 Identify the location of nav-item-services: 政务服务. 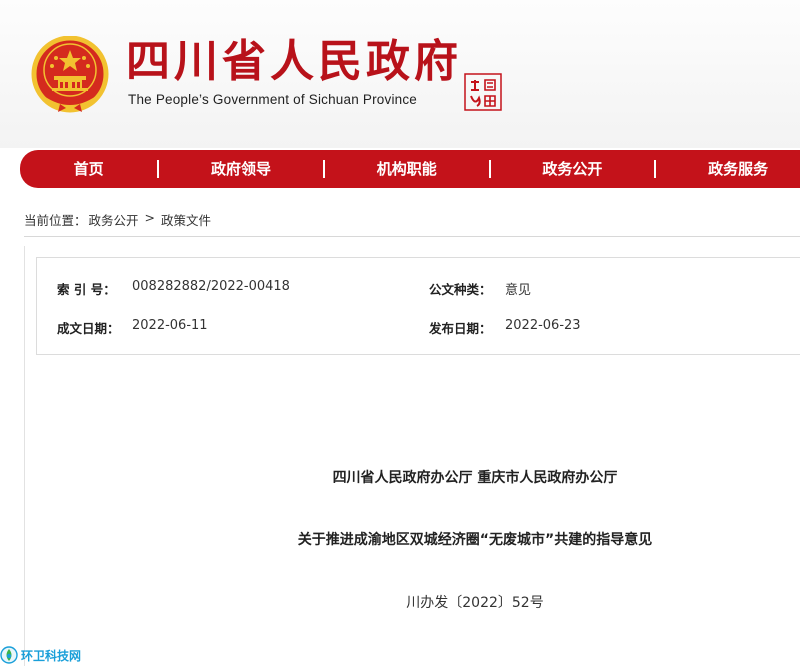
(728, 169).